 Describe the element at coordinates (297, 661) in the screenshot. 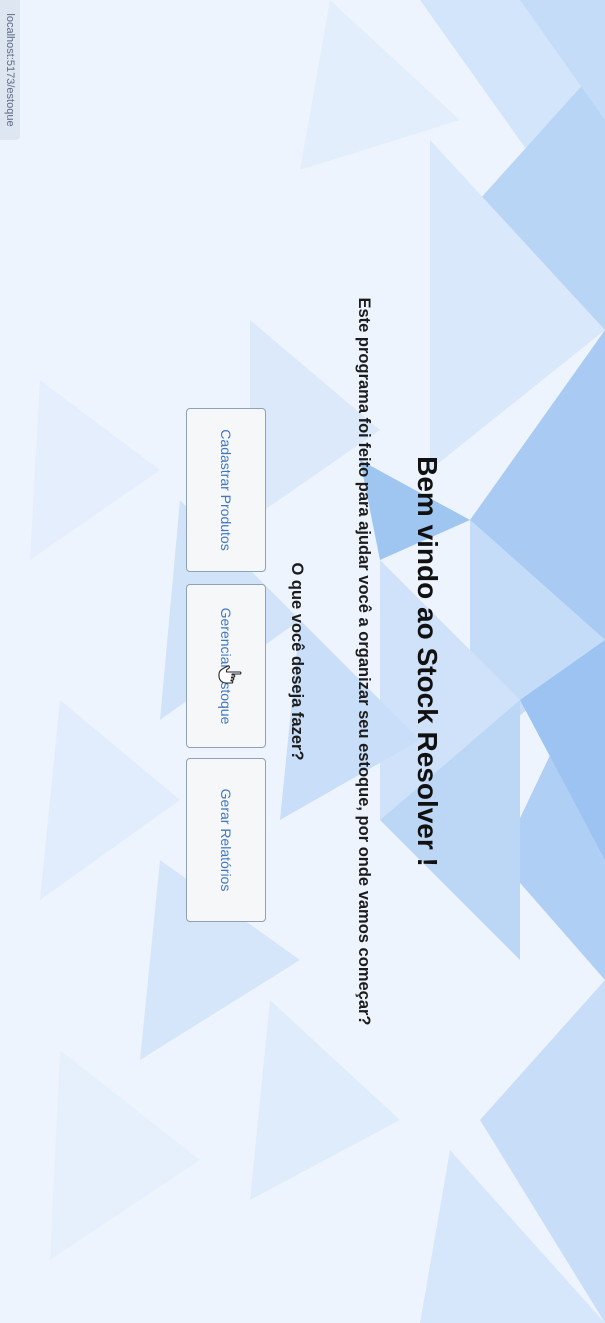

I see `action-prompt: O que você deseja fazer?` at that location.